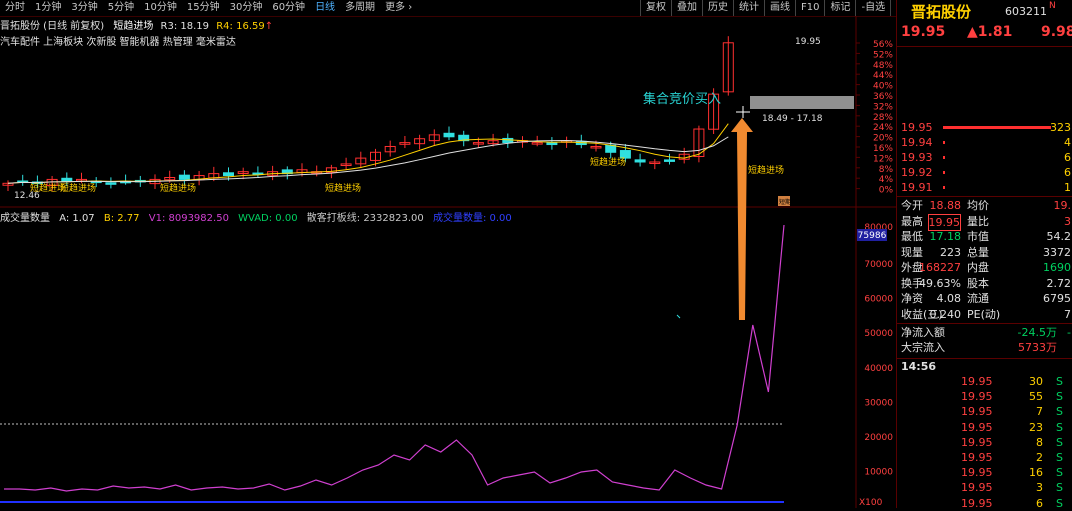 This screenshot has height=511, width=1072. What do you see at coordinates (883, 118) in the screenshot?
I see `price-axis-label: 28%` at bounding box center [883, 118].